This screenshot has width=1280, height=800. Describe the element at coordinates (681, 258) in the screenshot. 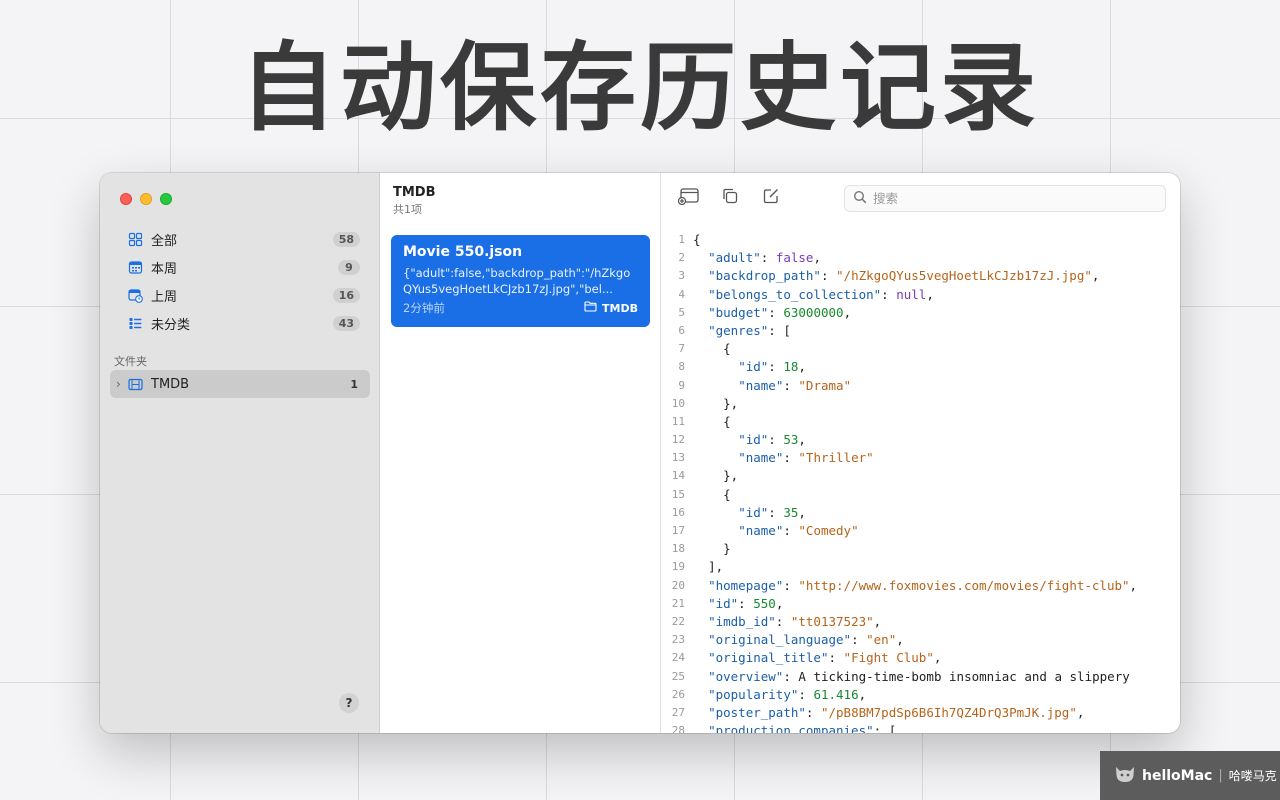

I see `line-number: 2` at that location.